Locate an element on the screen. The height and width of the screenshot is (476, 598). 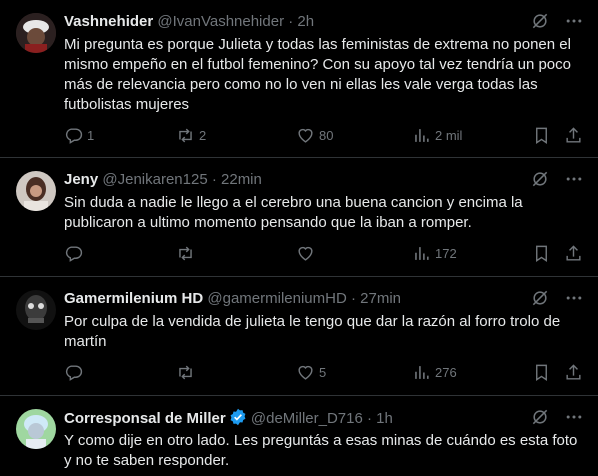
like-button: 80 is located at coordinates (314, 135).